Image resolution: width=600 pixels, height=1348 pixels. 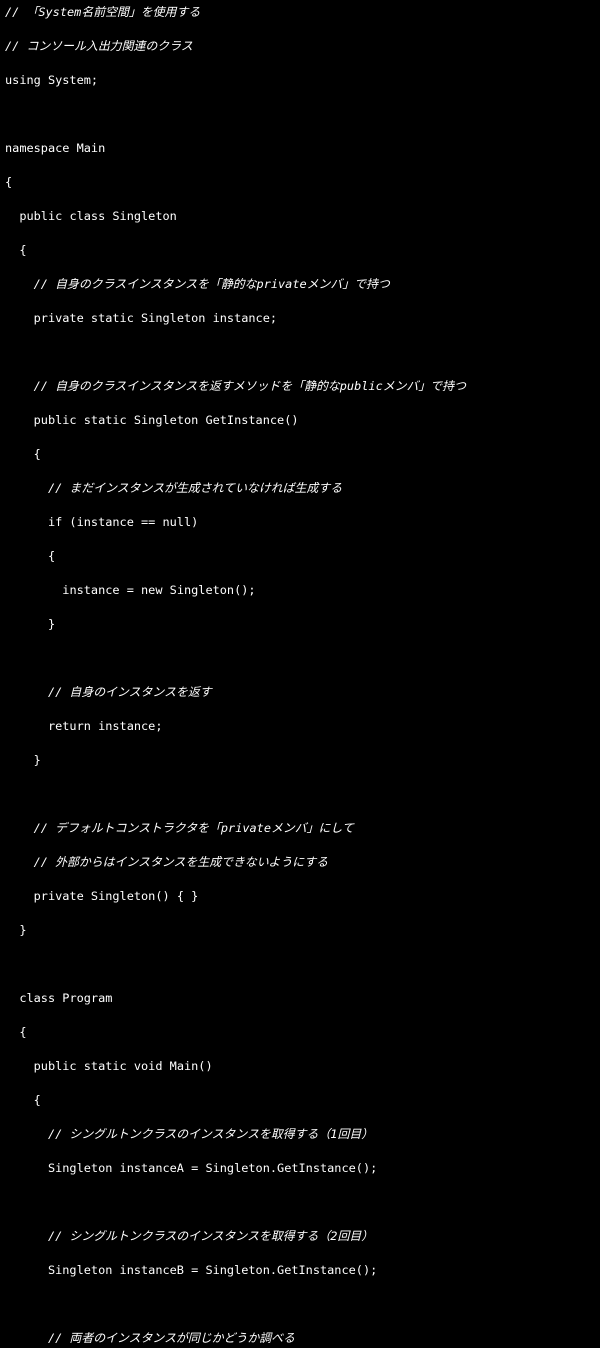 What do you see at coordinates (302, 692) in the screenshot?
I see `code-line: // 自身のインスタンスを返す` at bounding box center [302, 692].